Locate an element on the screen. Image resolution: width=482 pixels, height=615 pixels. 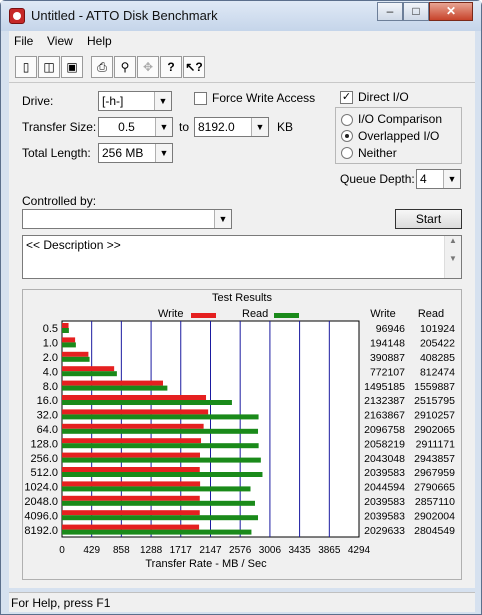
read-value: 2857110 is located at coordinates (435, 502).